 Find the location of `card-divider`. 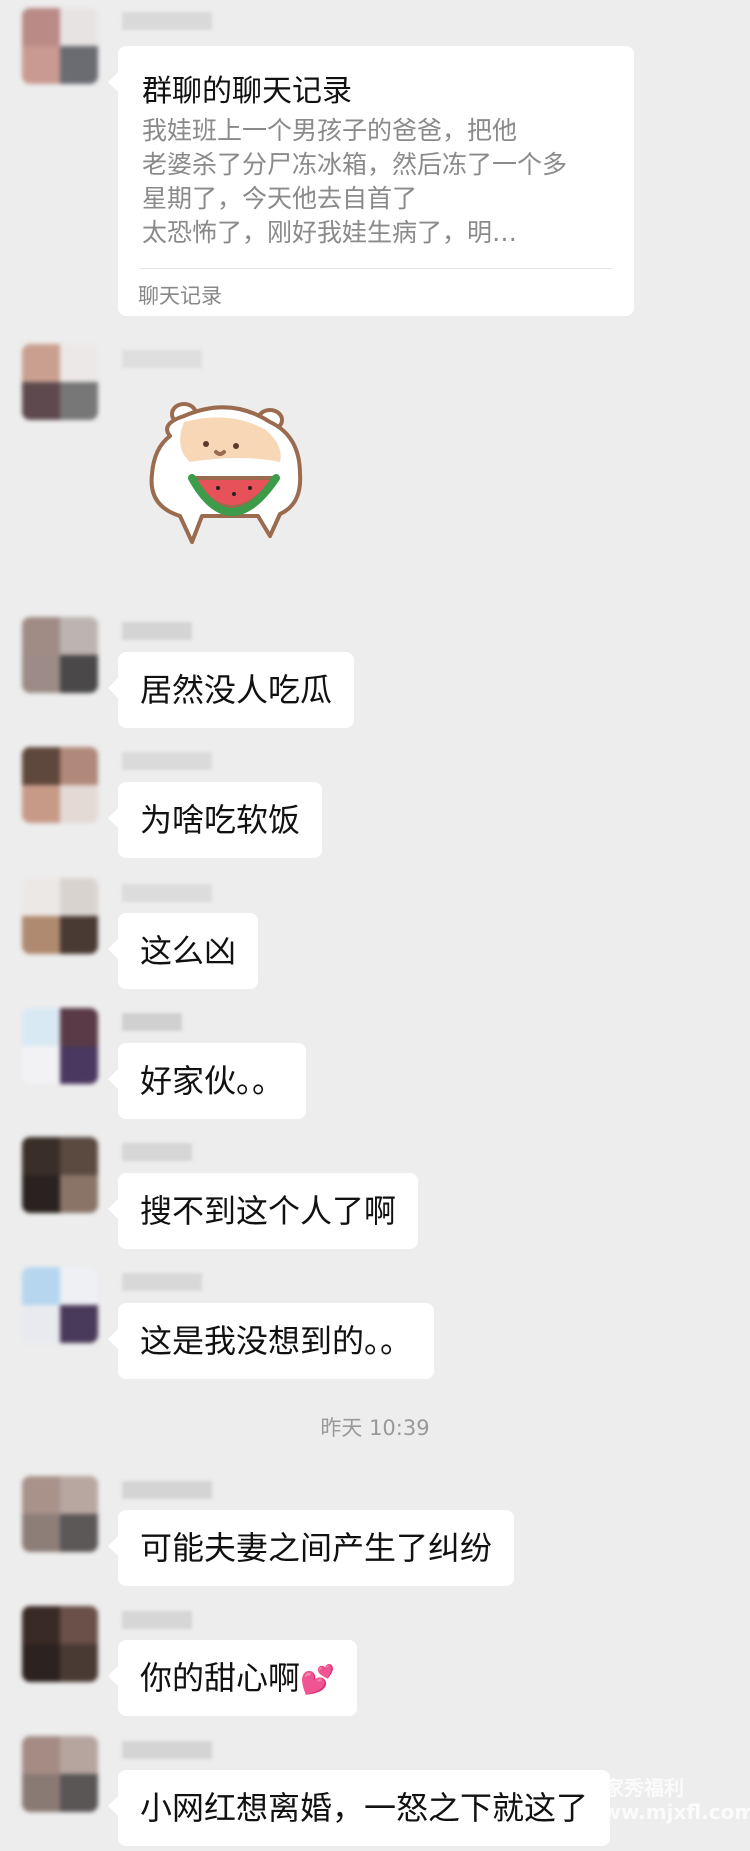

card-divider is located at coordinates (376, 268).